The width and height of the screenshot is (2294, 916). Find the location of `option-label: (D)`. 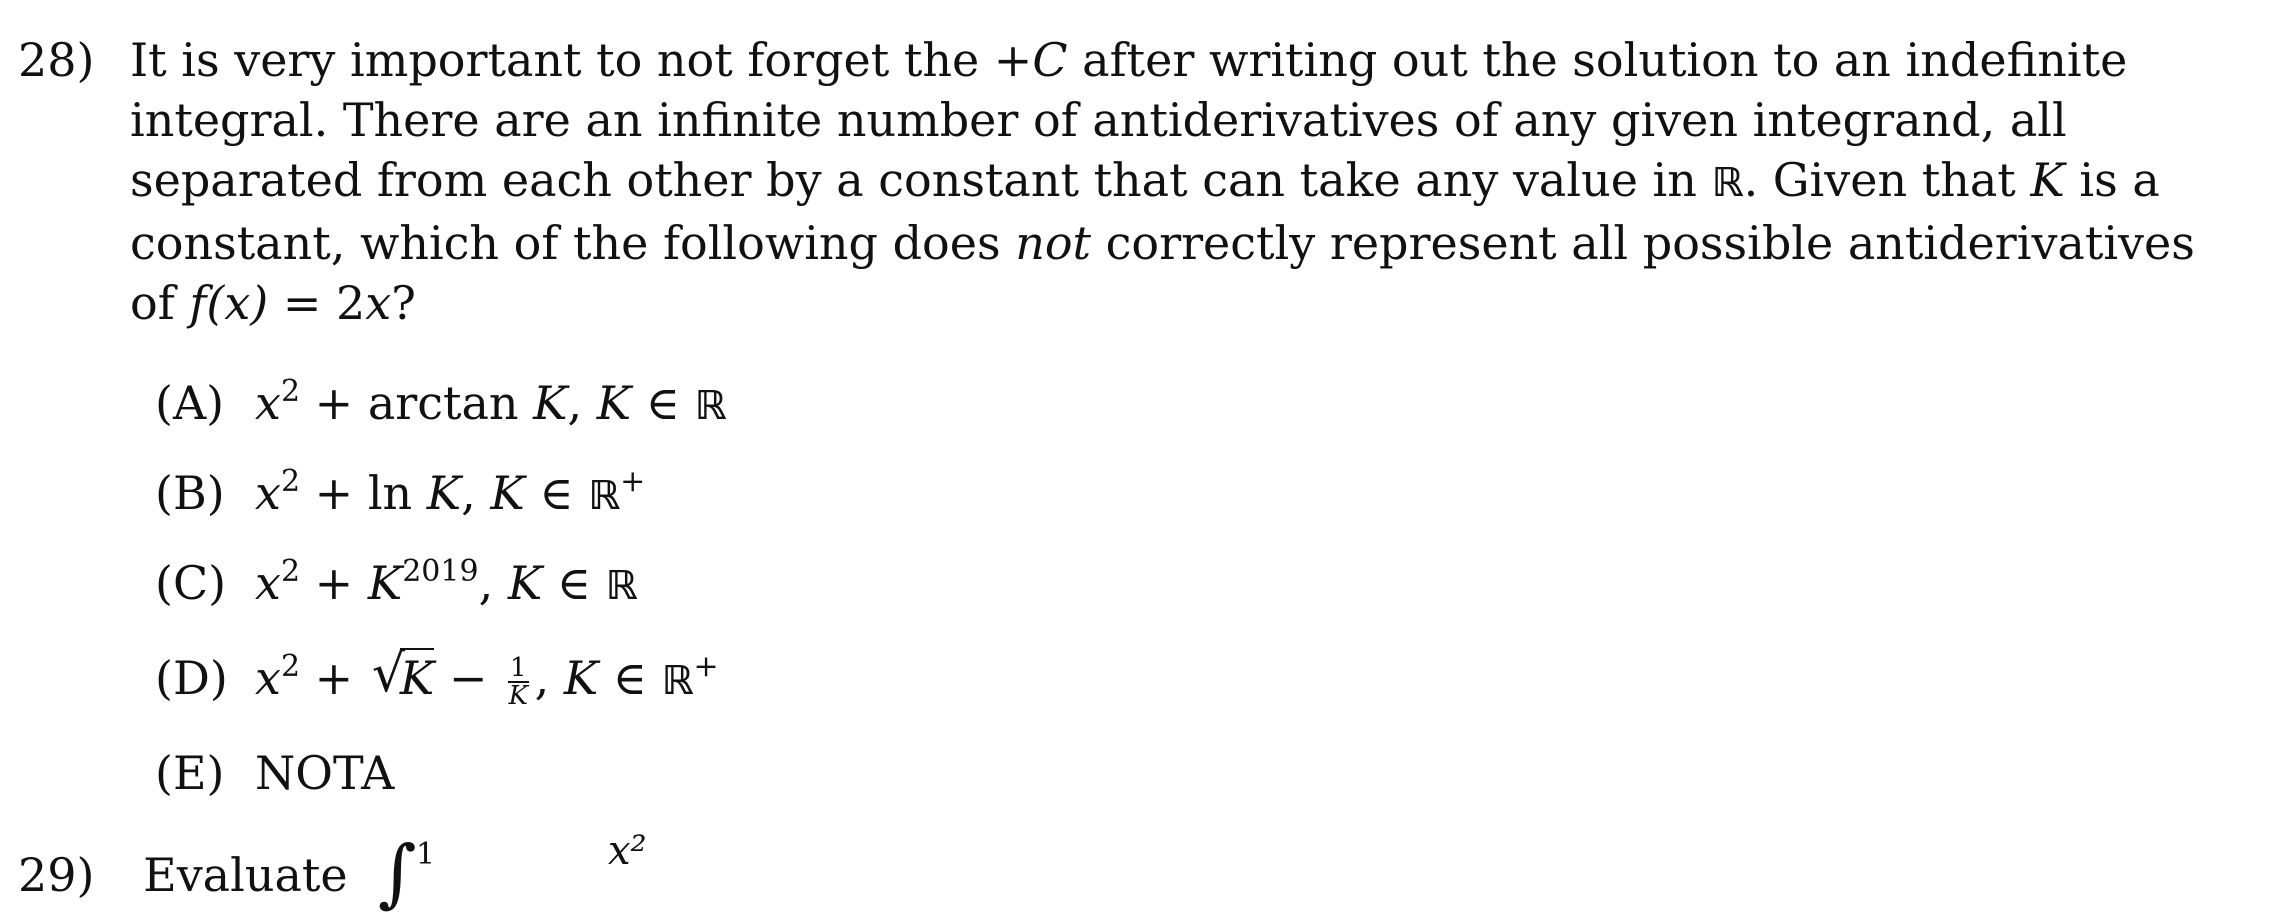

option-label: (D) is located at coordinates (191, 678).